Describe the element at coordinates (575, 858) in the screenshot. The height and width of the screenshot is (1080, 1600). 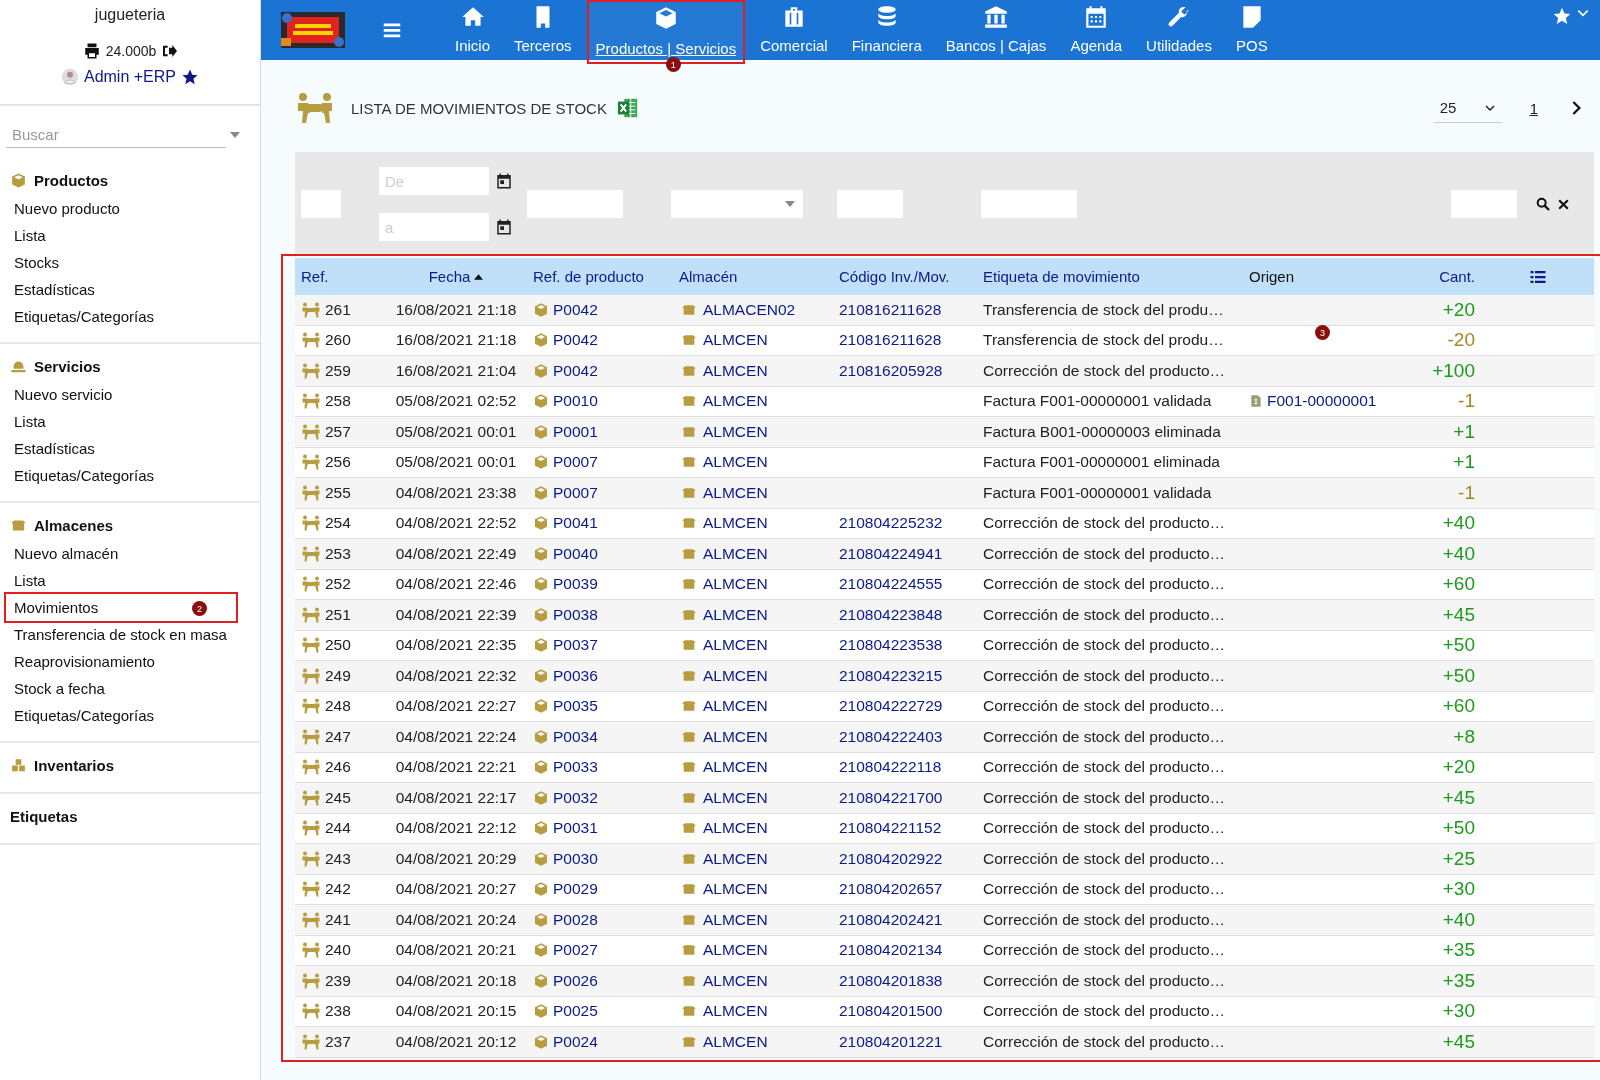
I see `product-link: P0030` at that location.